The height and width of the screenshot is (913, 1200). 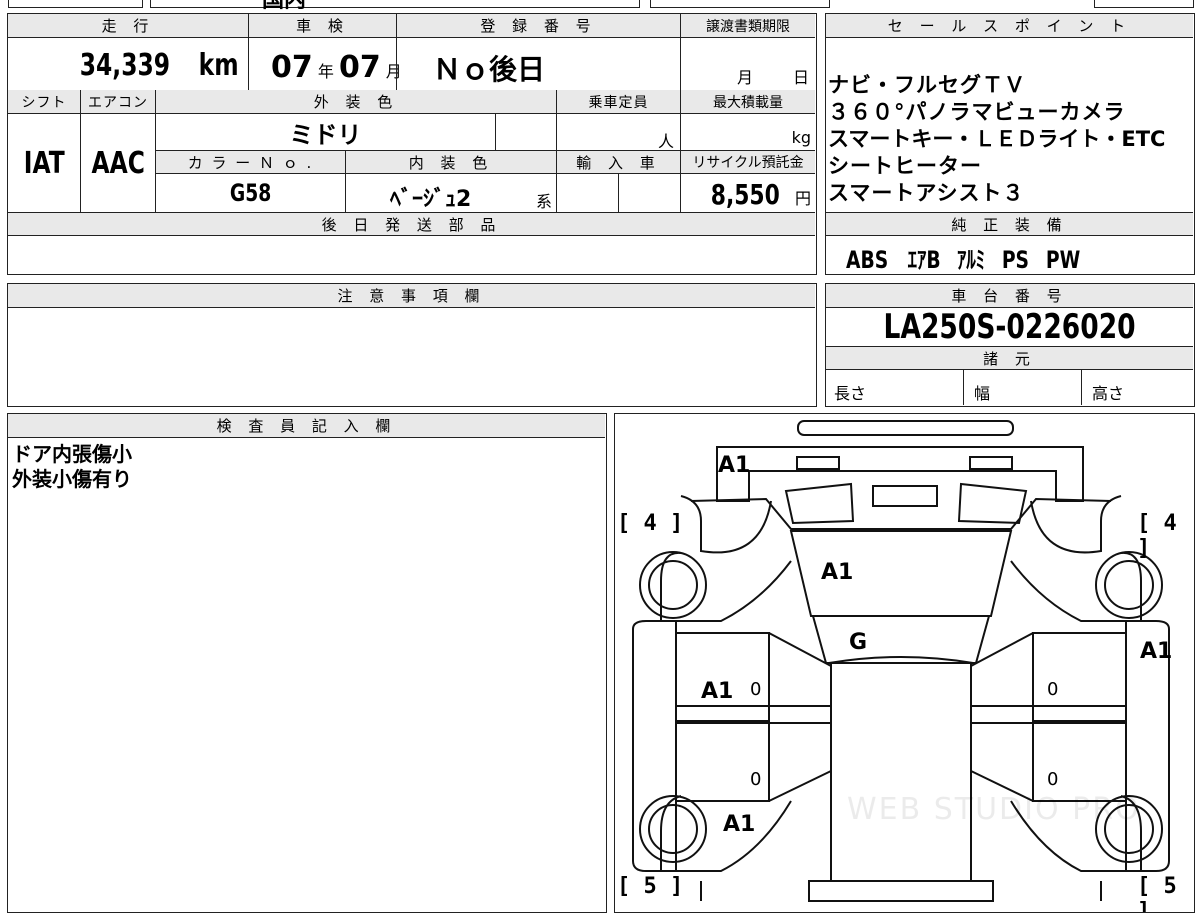 I want to click on recycle-cell: 8,550 円, so click(x=747, y=193).